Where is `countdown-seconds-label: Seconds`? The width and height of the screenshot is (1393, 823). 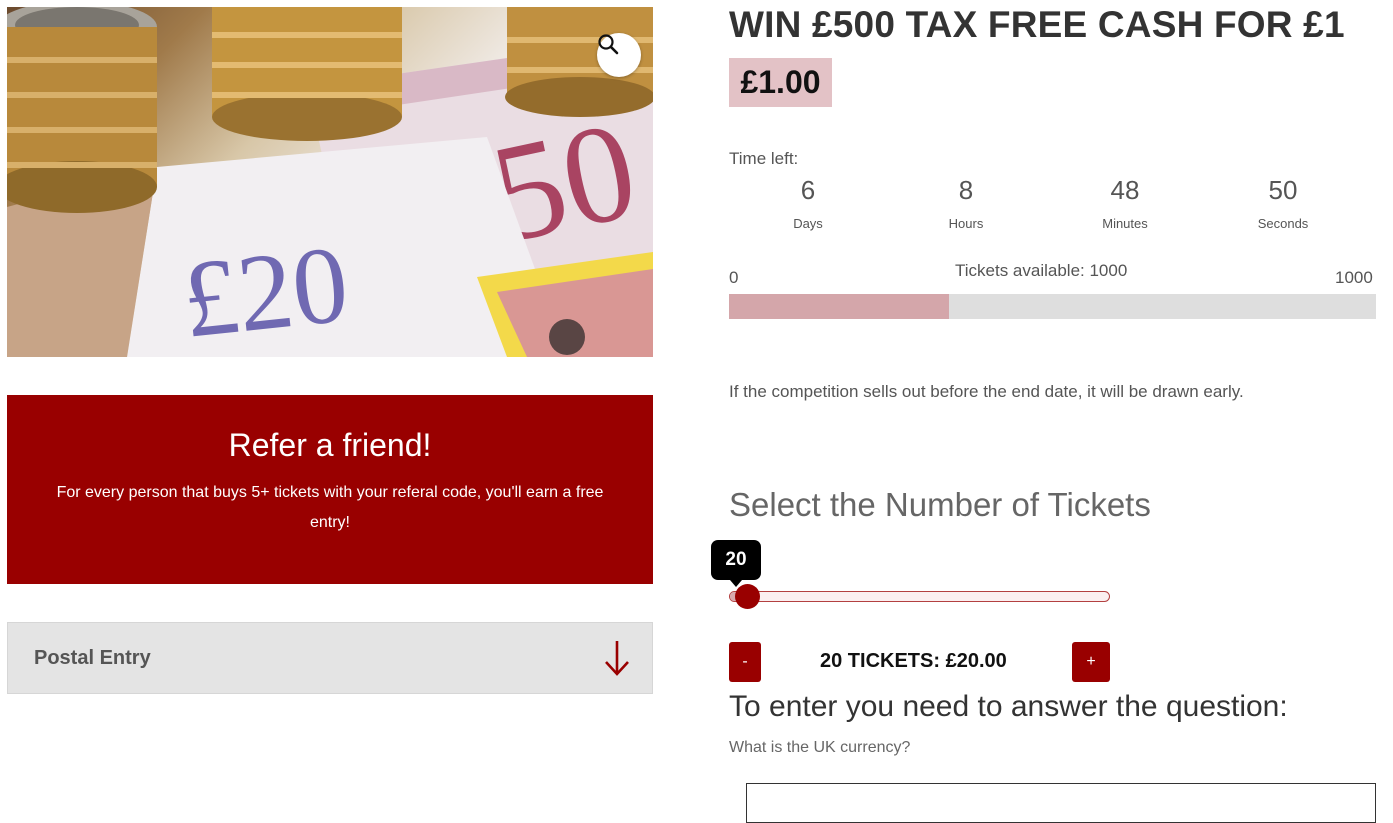
countdown-seconds-label: Seconds is located at coordinates (1283, 223).